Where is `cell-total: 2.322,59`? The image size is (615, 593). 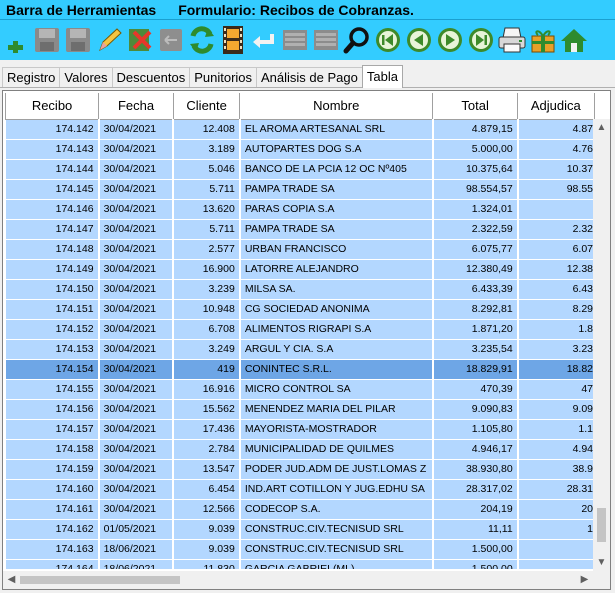
cell-total: 2.322,59 is located at coordinates (475, 229).